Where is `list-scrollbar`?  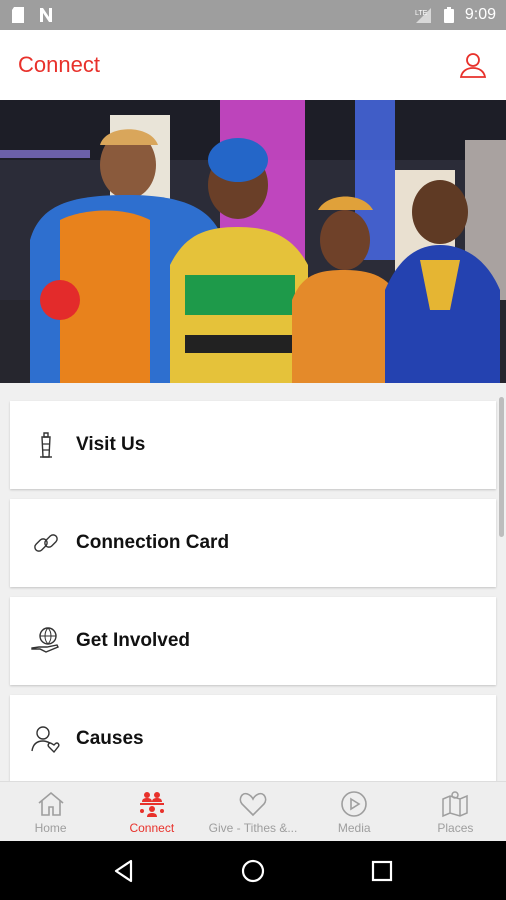
list-scrollbar is located at coordinates (501, 467).